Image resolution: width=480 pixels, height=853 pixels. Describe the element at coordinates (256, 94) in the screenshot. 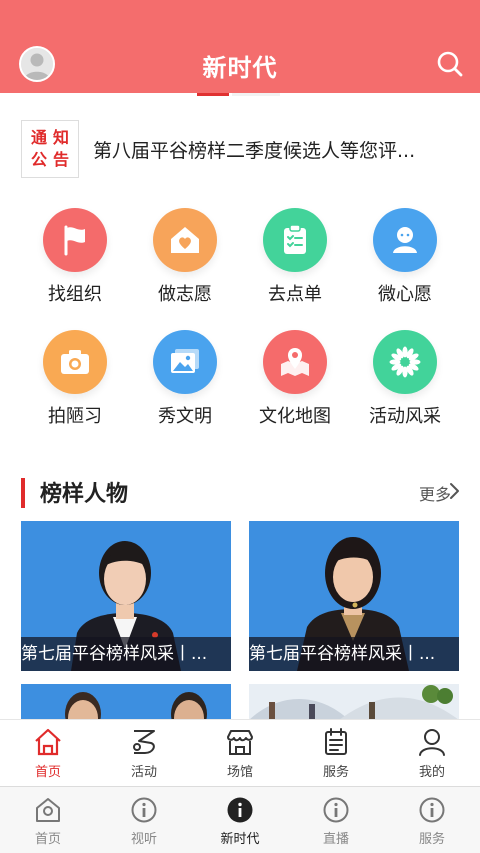

I see `tab-indicator-track` at that location.